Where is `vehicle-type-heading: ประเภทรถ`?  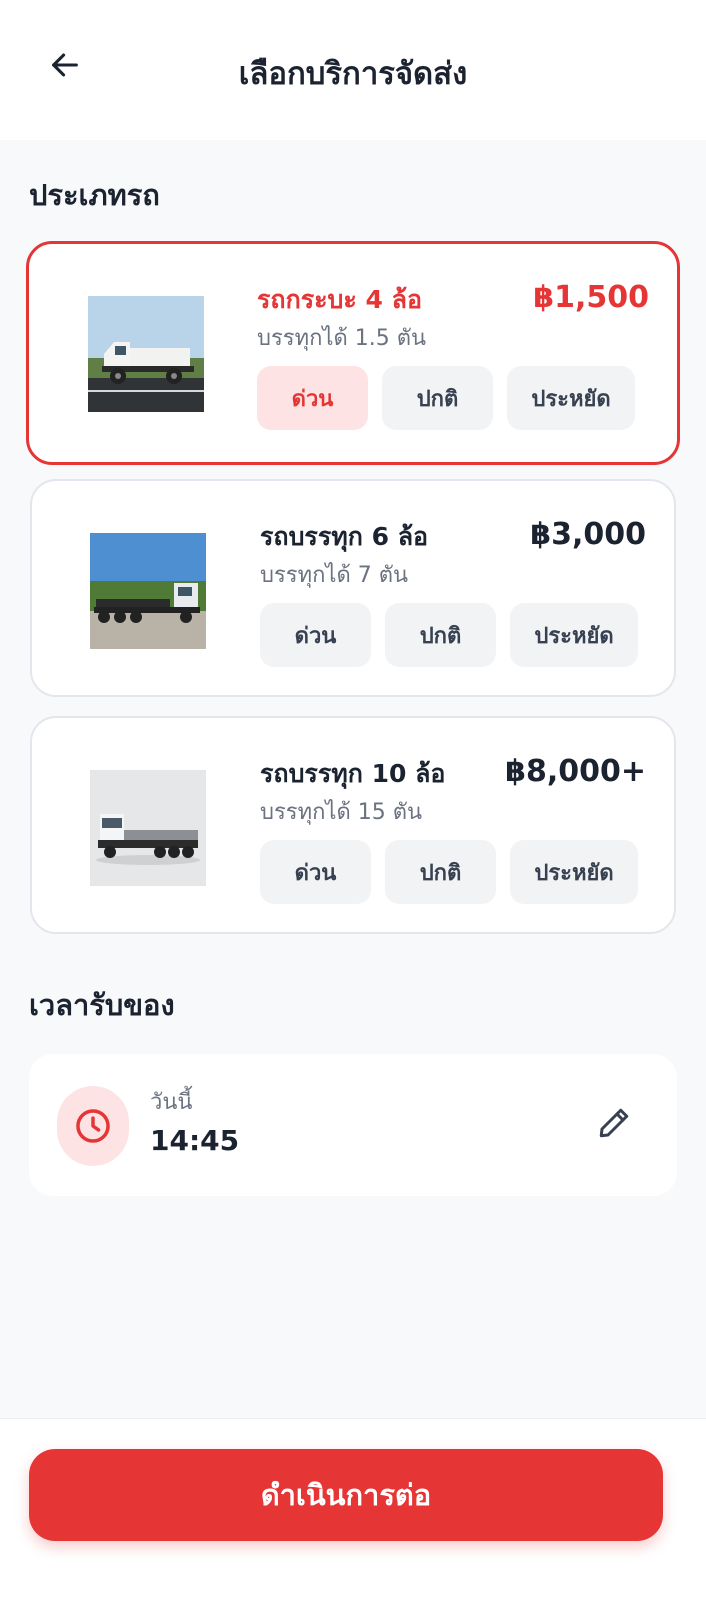 vehicle-type-heading: ประเภทรถ is located at coordinates (94, 195).